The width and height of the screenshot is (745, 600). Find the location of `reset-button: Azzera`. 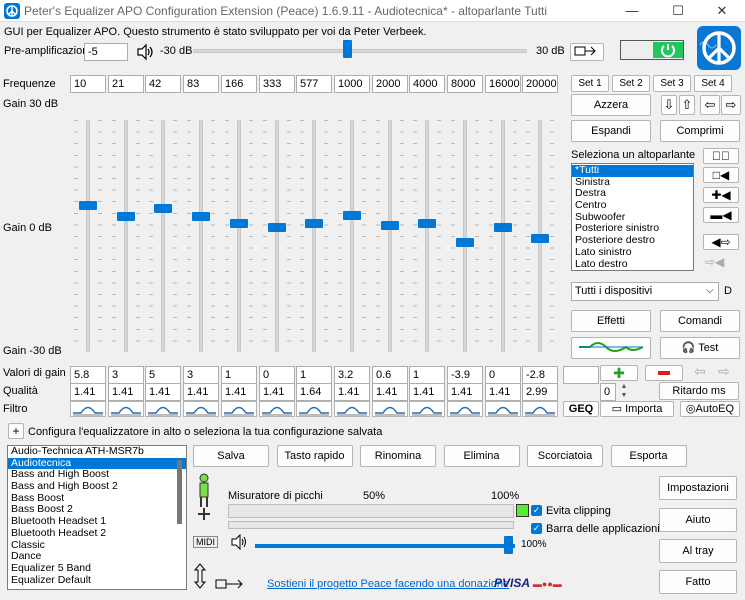

reset-button: Azzera is located at coordinates (611, 105).